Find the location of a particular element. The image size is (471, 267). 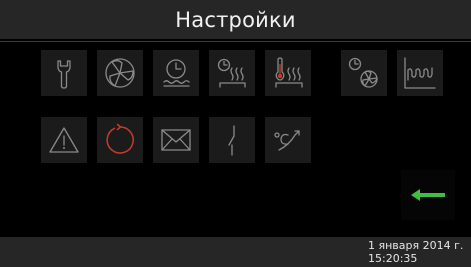

wave-chart-icon is located at coordinates (420, 73).